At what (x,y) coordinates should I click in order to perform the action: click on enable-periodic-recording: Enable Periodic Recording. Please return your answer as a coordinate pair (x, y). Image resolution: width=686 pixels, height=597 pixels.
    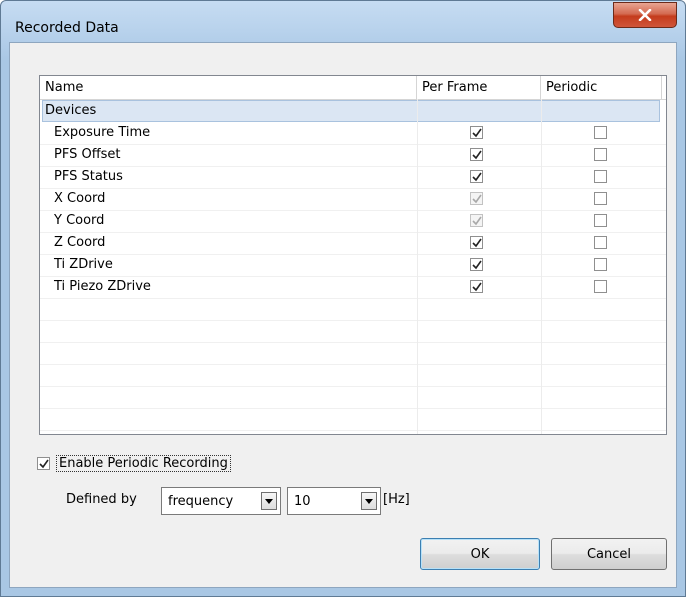
    Looking at the image, I should click on (134, 463).